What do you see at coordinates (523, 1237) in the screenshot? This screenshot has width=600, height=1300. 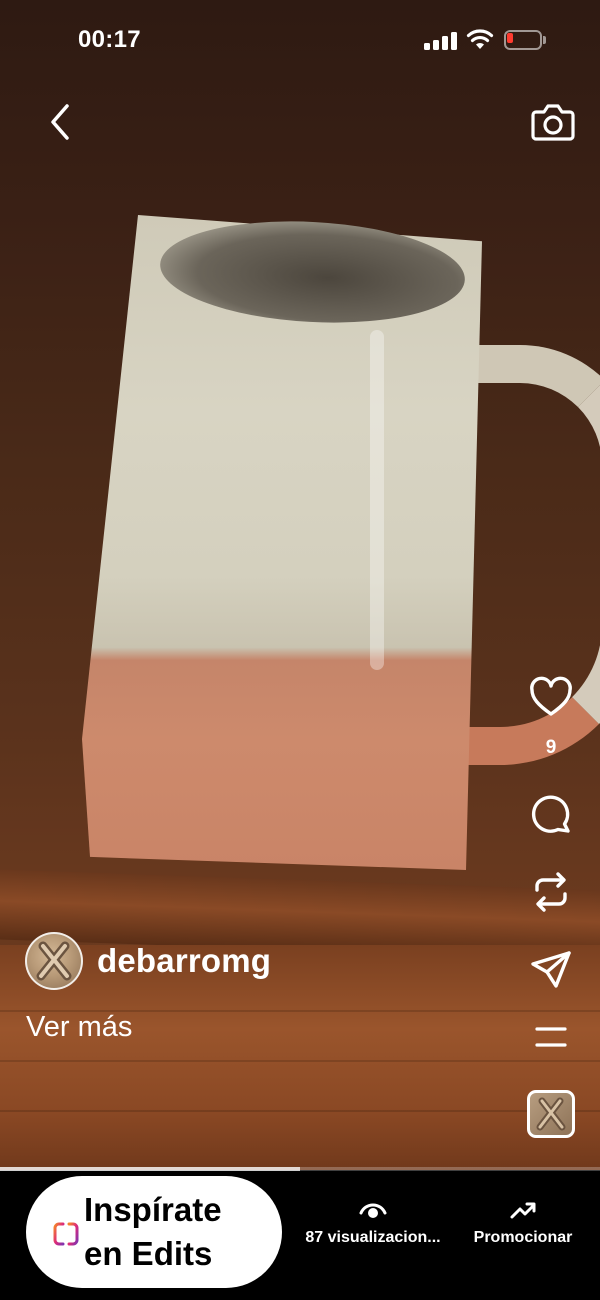 I see `promote-label: Promocionar` at bounding box center [523, 1237].